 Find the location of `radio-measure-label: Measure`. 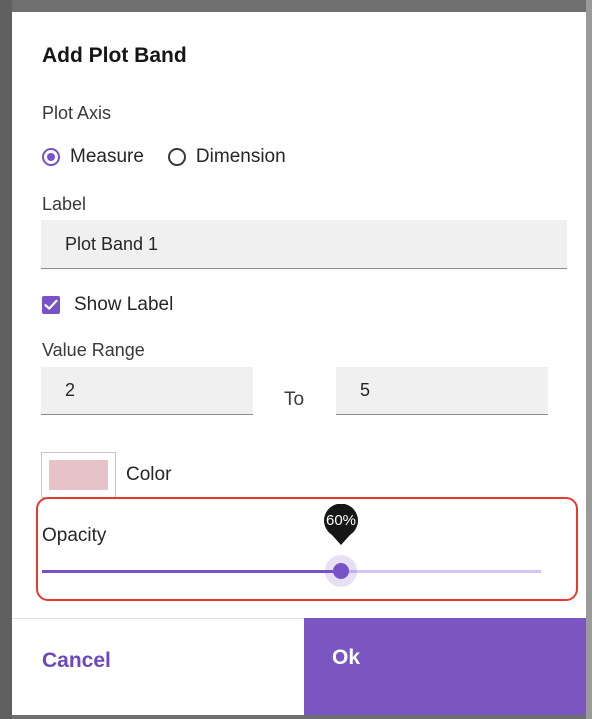

radio-measure-label: Measure is located at coordinates (107, 156).